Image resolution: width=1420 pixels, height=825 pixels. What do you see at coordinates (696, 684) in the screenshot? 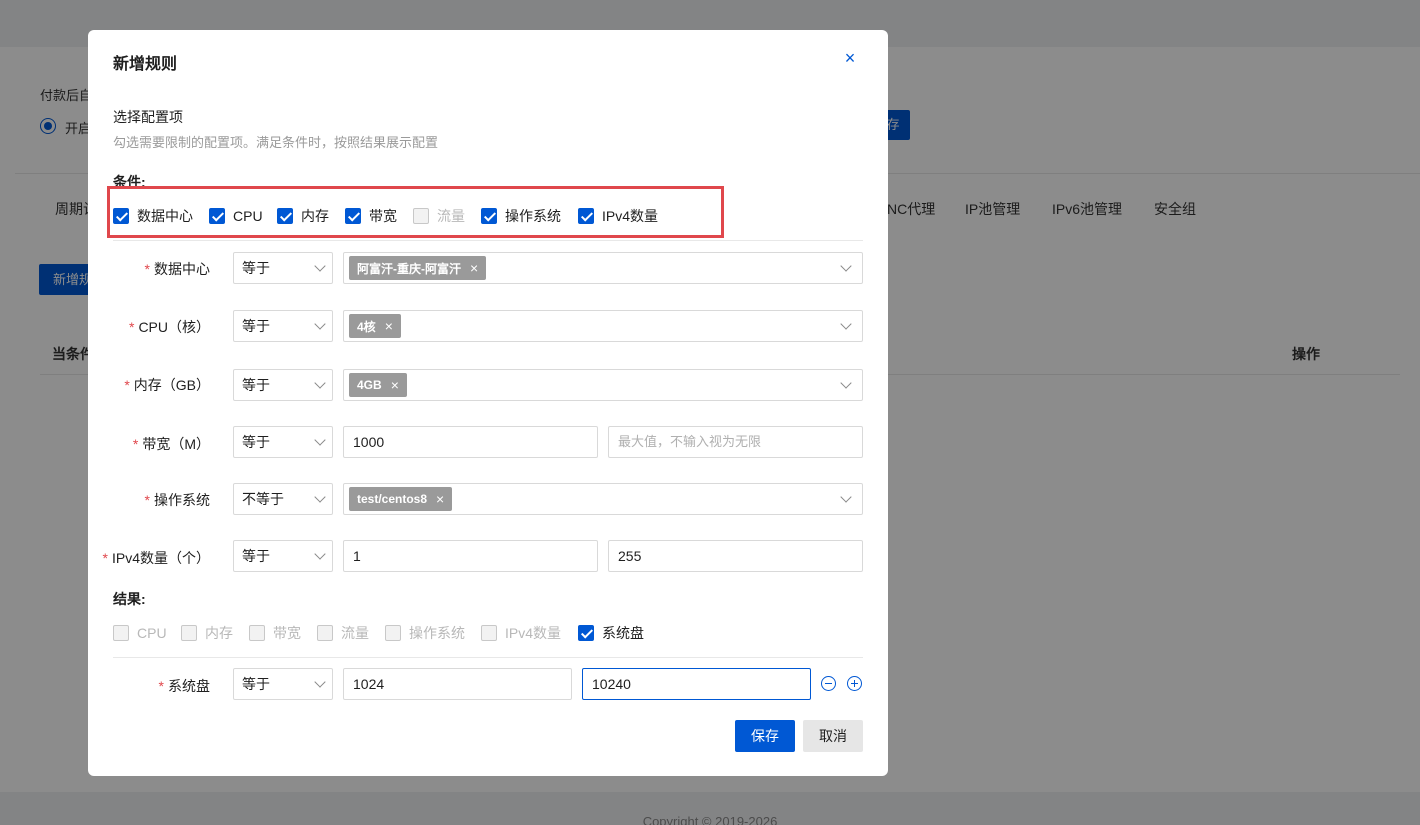
I see `system-disk-max-input: 10240` at bounding box center [696, 684].